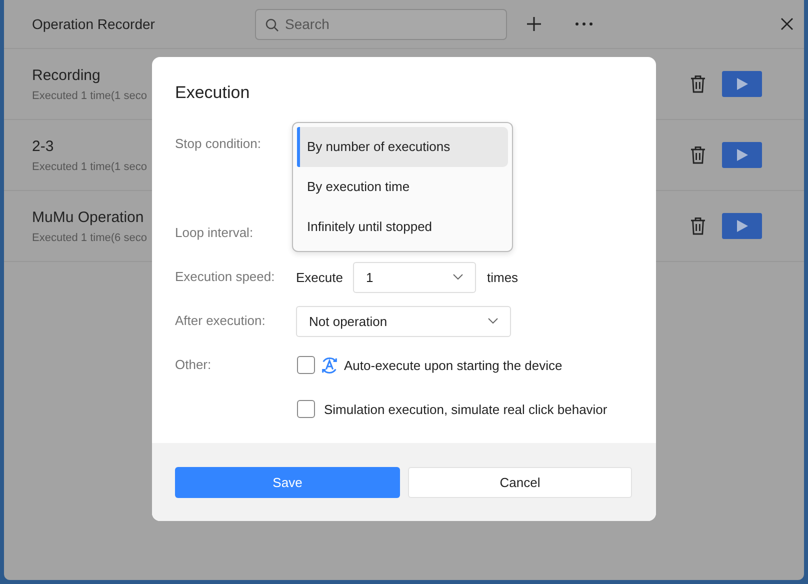  Describe the element at coordinates (402, 187) in the screenshot. I see `menu-item: By execution time` at that location.